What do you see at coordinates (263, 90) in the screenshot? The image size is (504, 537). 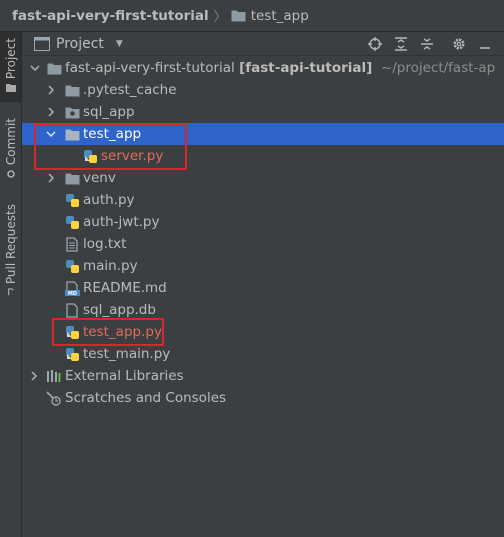 I see `tree-row-pytest-cache: .pytest_cache` at bounding box center [263, 90].